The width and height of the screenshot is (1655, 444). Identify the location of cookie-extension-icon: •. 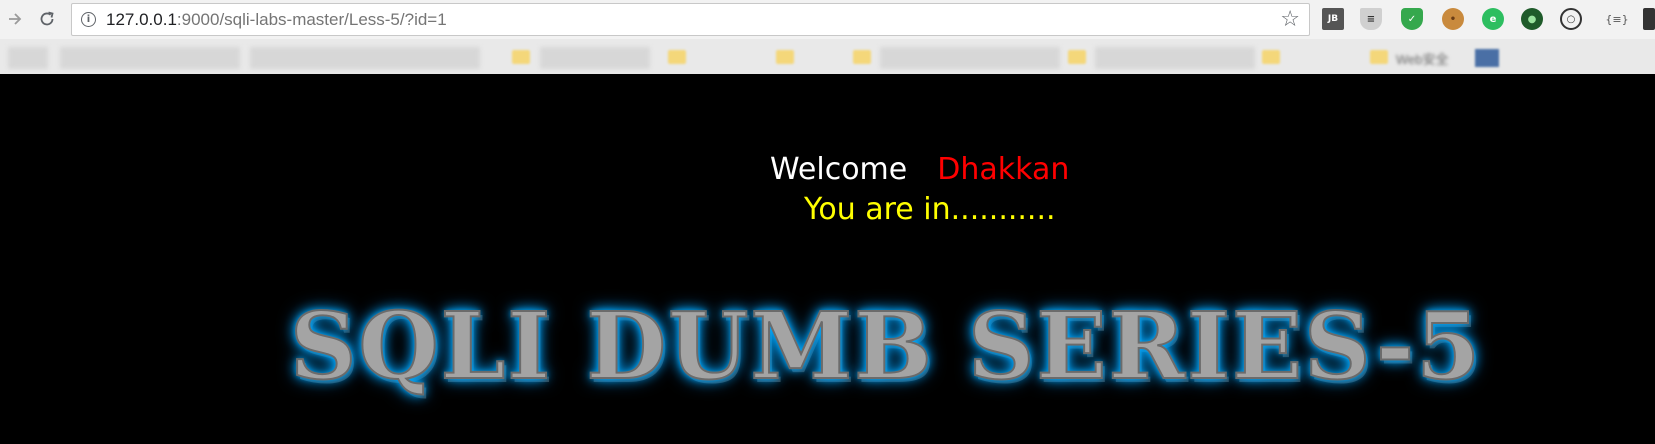
(1453, 19).